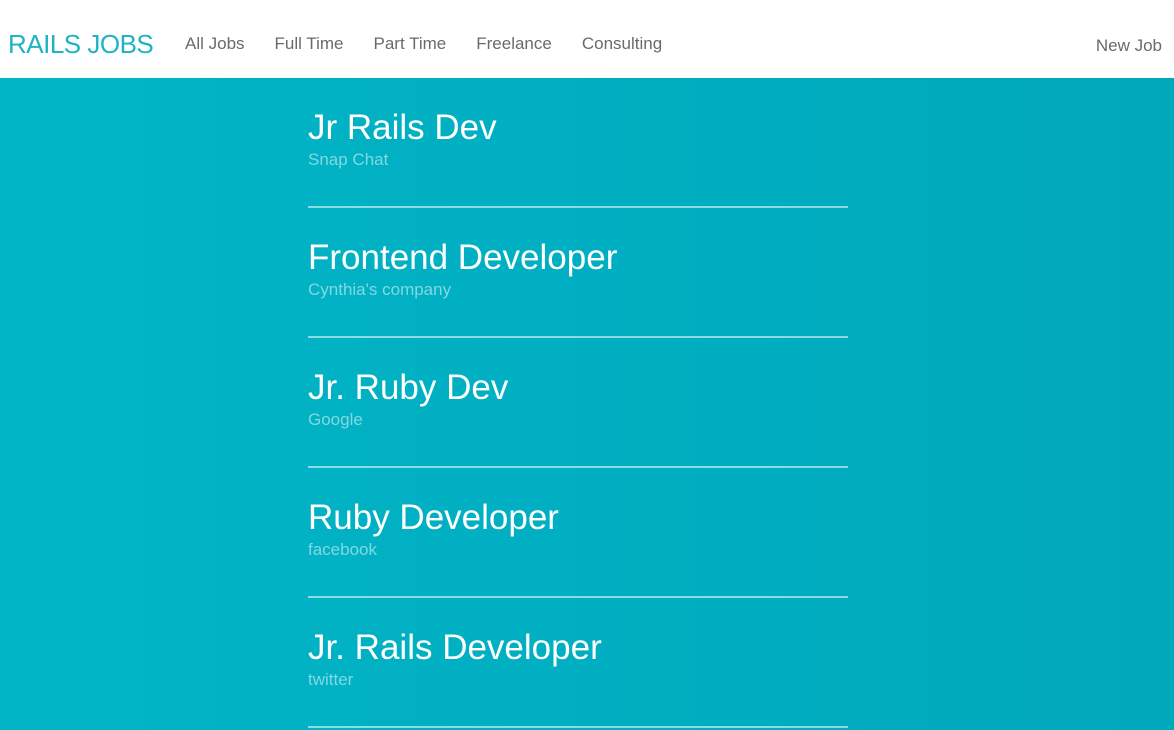 This screenshot has height=730, width=1174. What do you see at coordinates (408, 388) in the screenshot?
I see `job-title-link: Jr. Ruby Dev` at bounding box center [408, 388].